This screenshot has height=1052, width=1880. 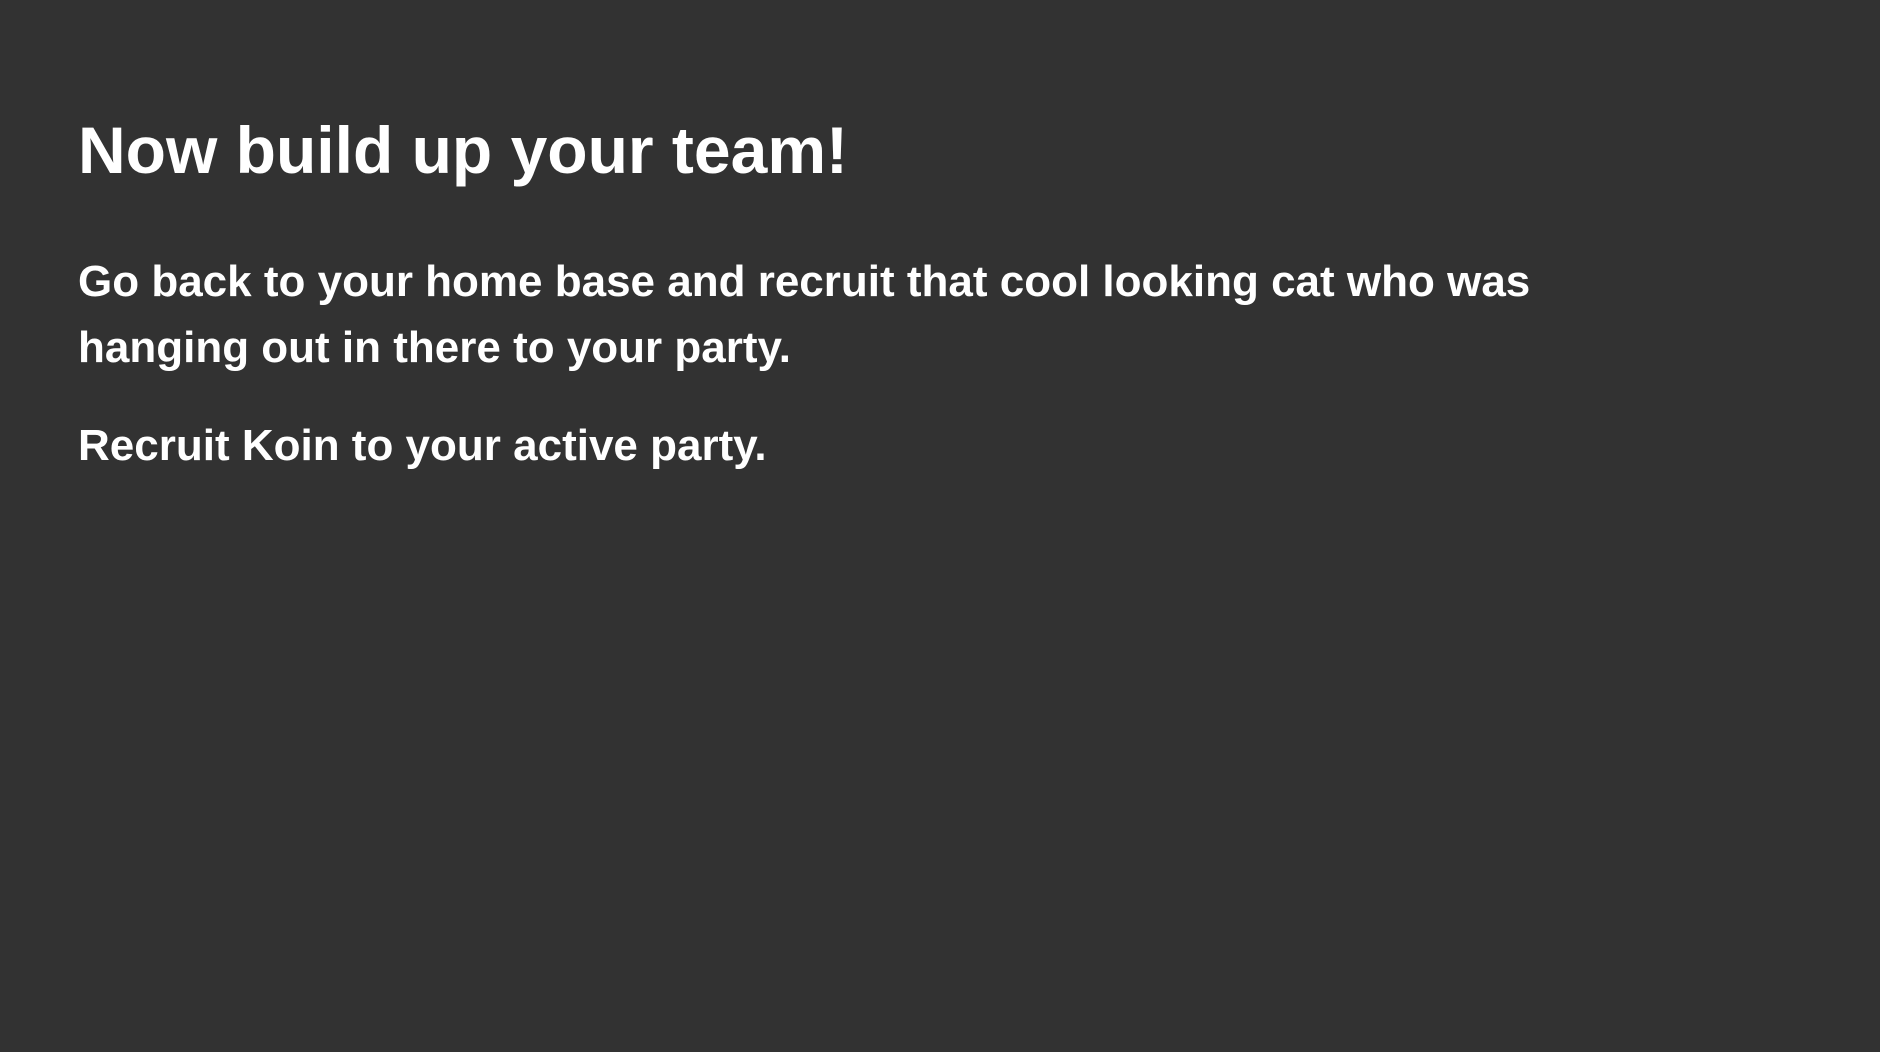 What do you see at coordinates (422, 445) in the screenshot?
I see `quest-objective: Recruit Koin to your active party.` at bounding box center [422, 445].